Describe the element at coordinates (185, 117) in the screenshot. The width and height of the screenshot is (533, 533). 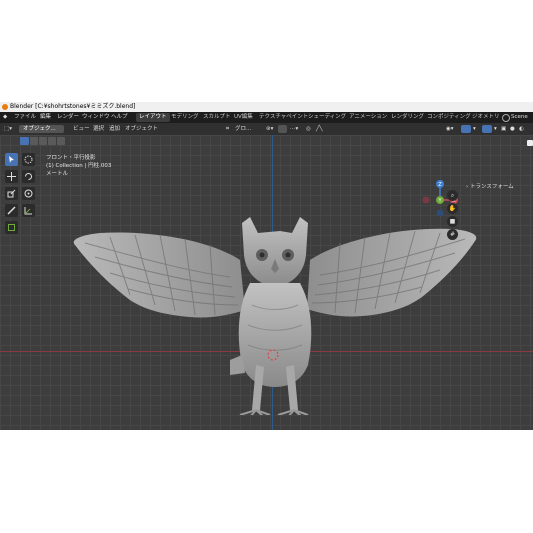
I see `tab-modeling: モデリング` at that location.